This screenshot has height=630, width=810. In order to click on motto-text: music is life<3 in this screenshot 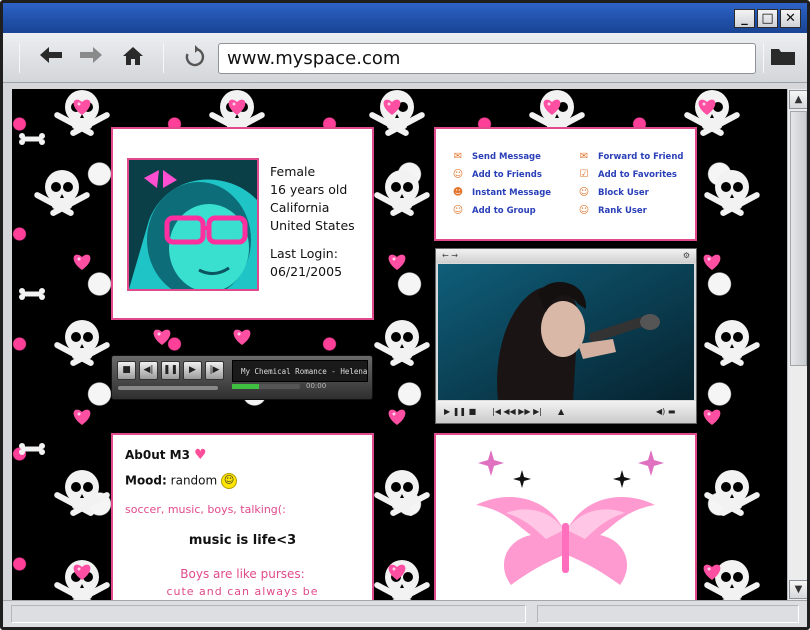, I will do `click(242, 540)`.